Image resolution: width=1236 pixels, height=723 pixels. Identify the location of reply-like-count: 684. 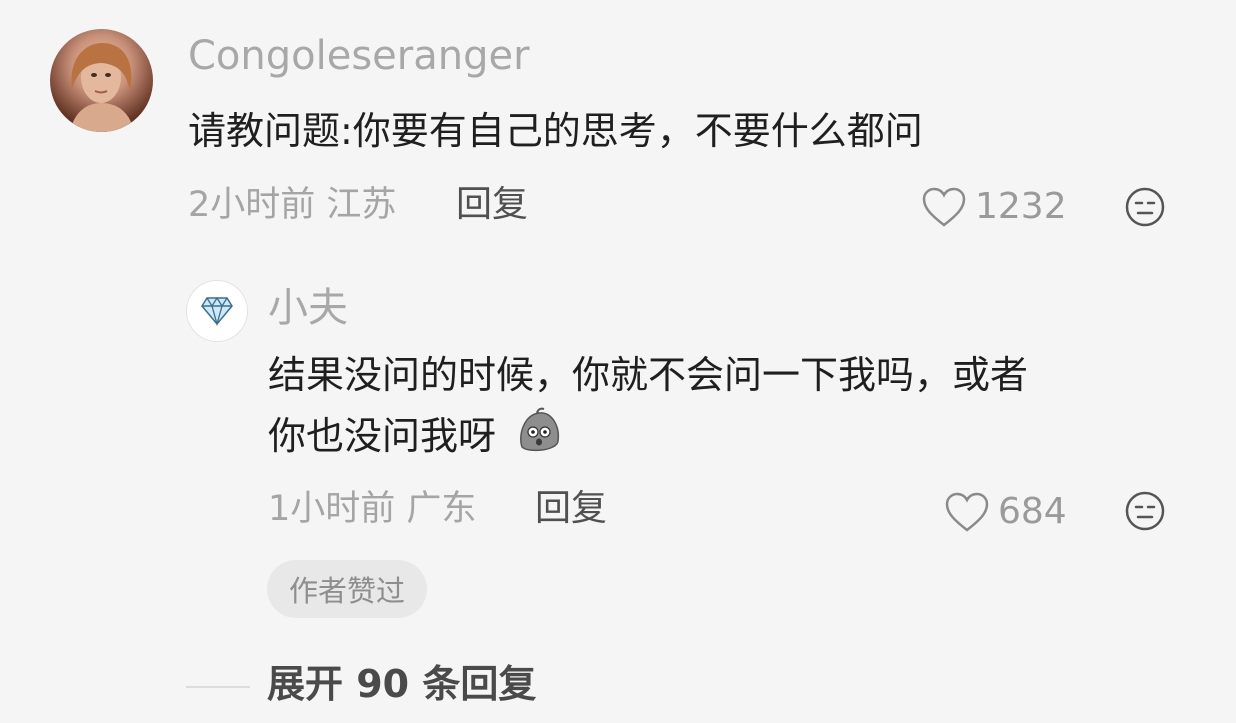
(1032, 511).